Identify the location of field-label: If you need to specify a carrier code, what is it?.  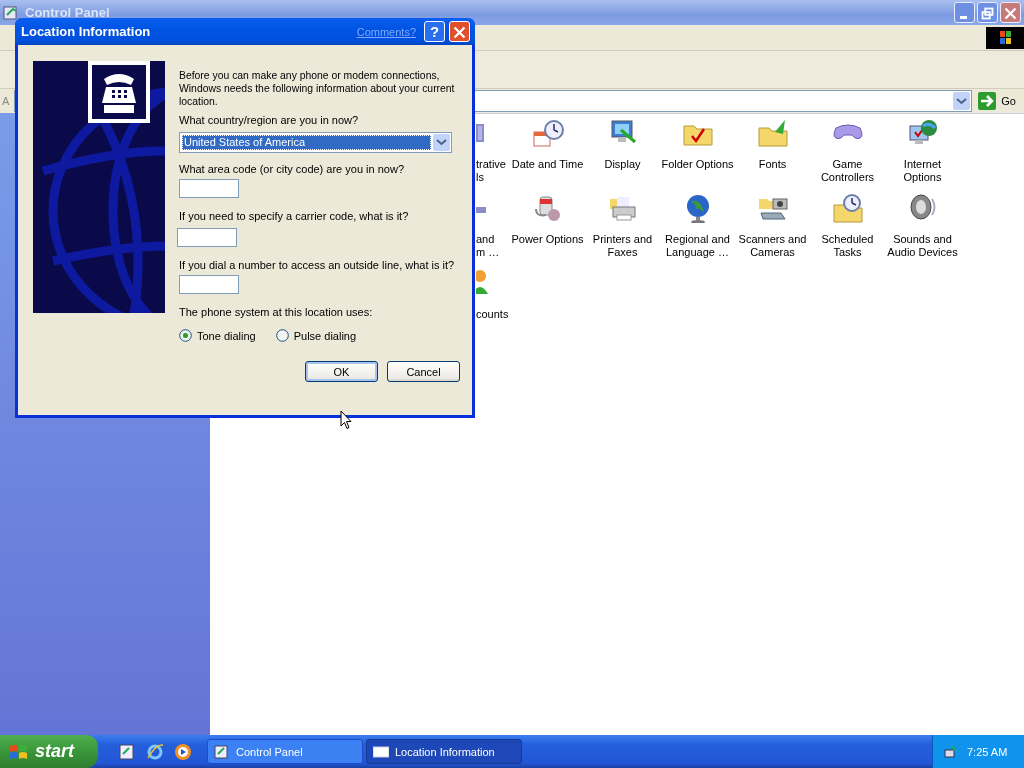
(294, 216).